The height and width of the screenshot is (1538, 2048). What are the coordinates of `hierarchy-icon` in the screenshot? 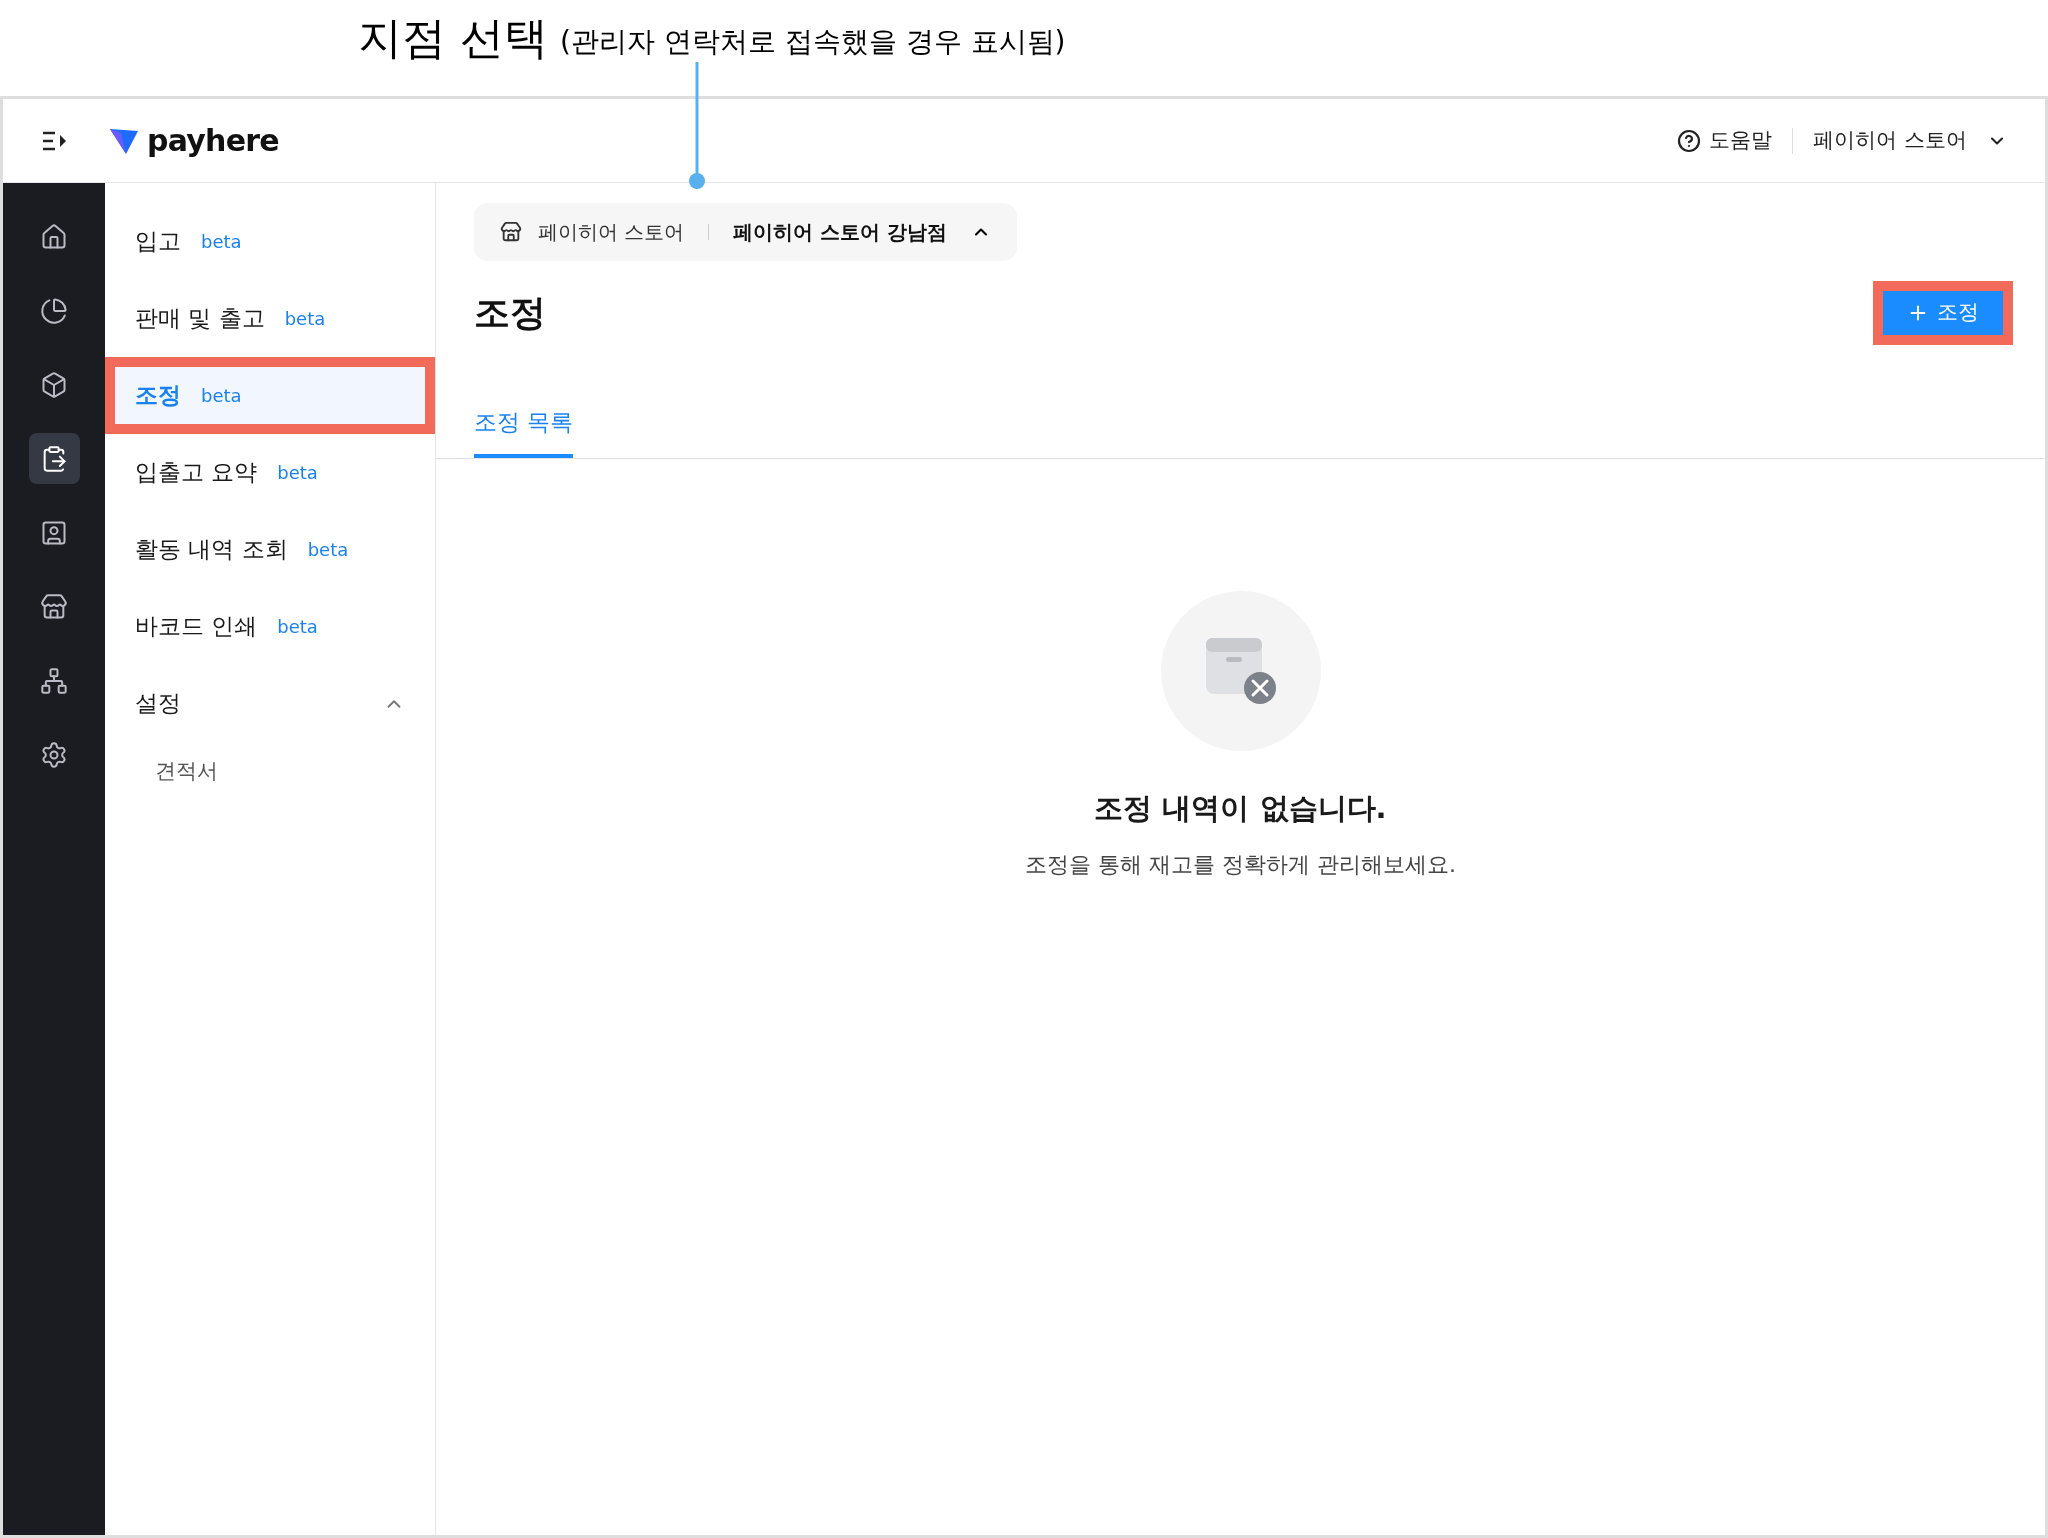 It's located at (54, 680).